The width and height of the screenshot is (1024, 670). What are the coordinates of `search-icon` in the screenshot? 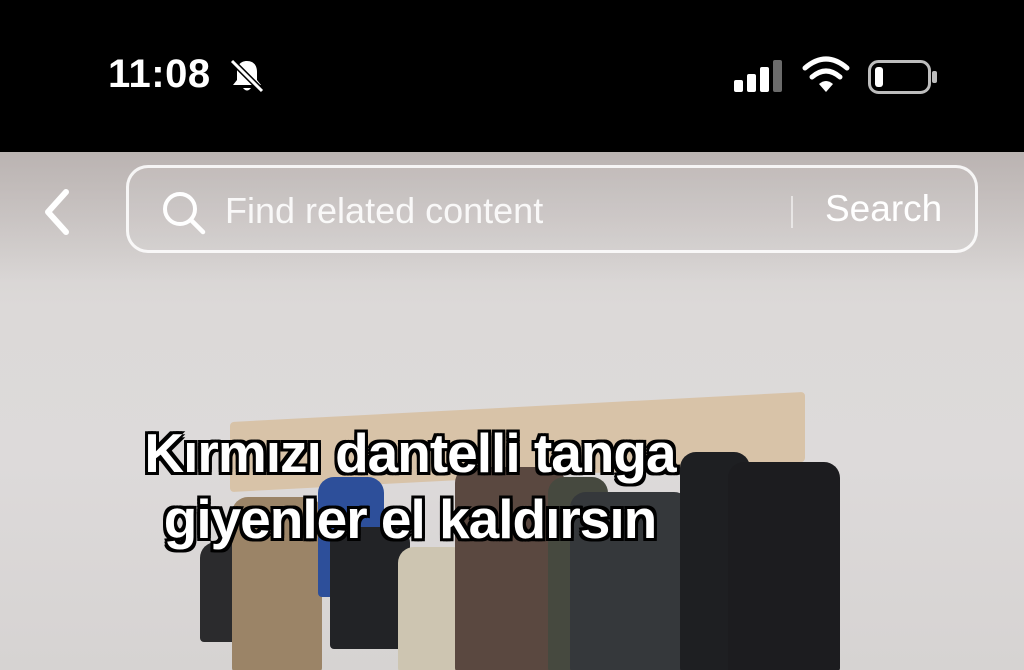 It's located at (184, 213).